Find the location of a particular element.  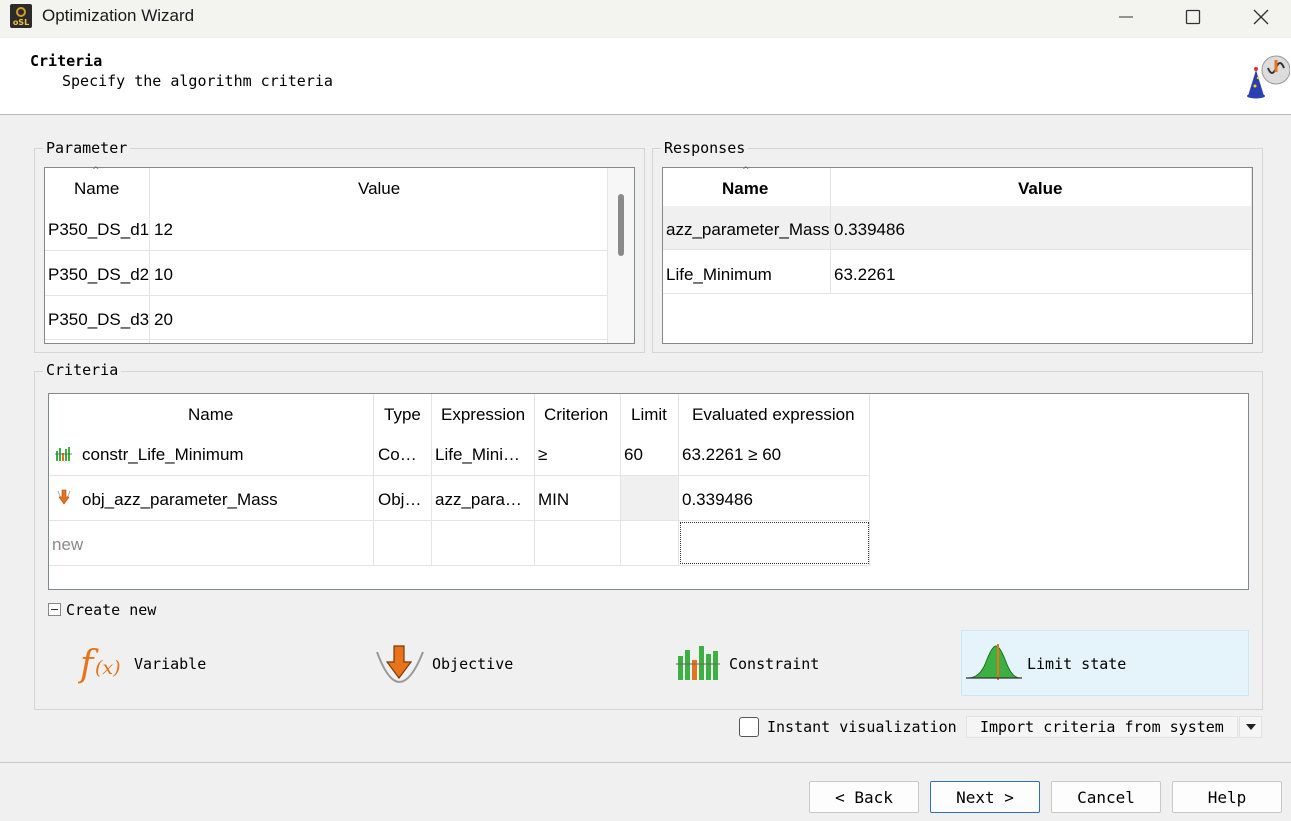

maximize-icon is located at coordinates (1193, 17).